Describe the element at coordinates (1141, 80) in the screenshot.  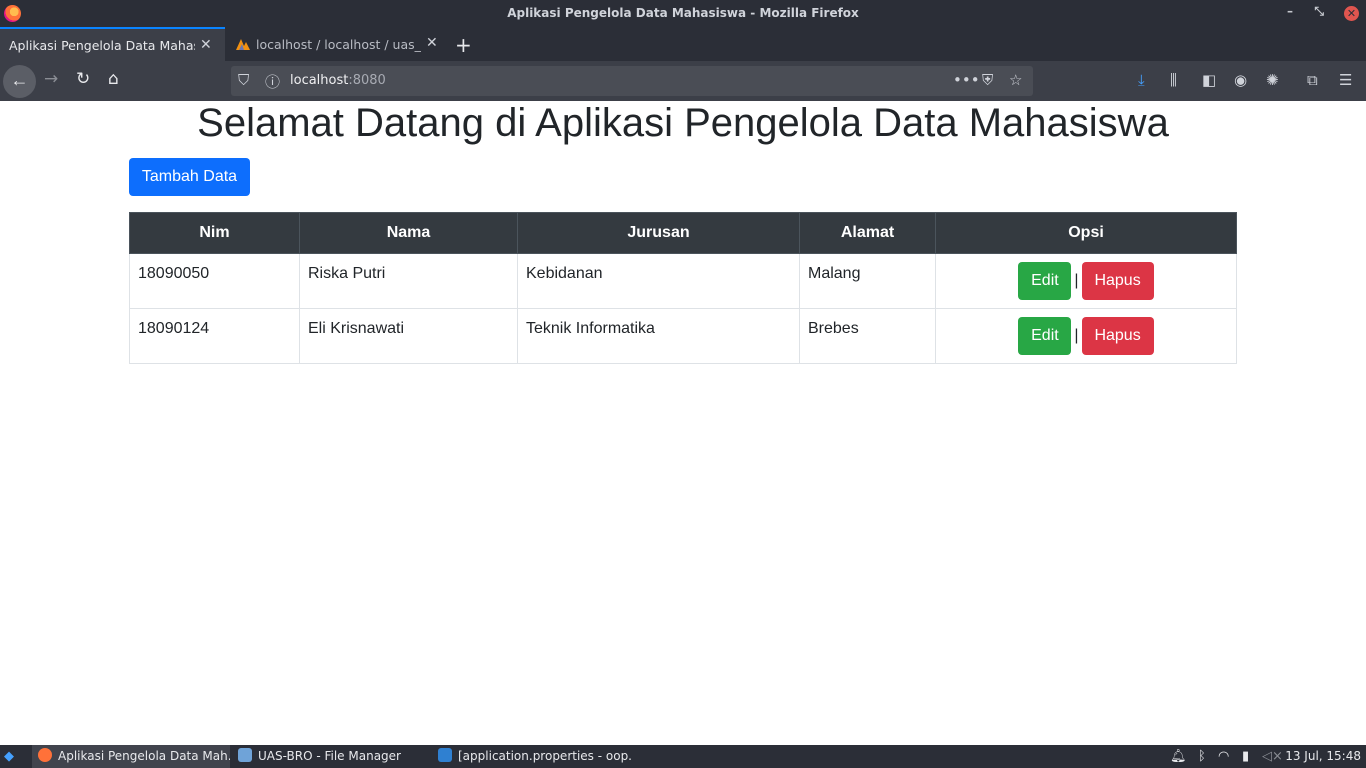
I see `downloads-icon: ⤓` at that location.